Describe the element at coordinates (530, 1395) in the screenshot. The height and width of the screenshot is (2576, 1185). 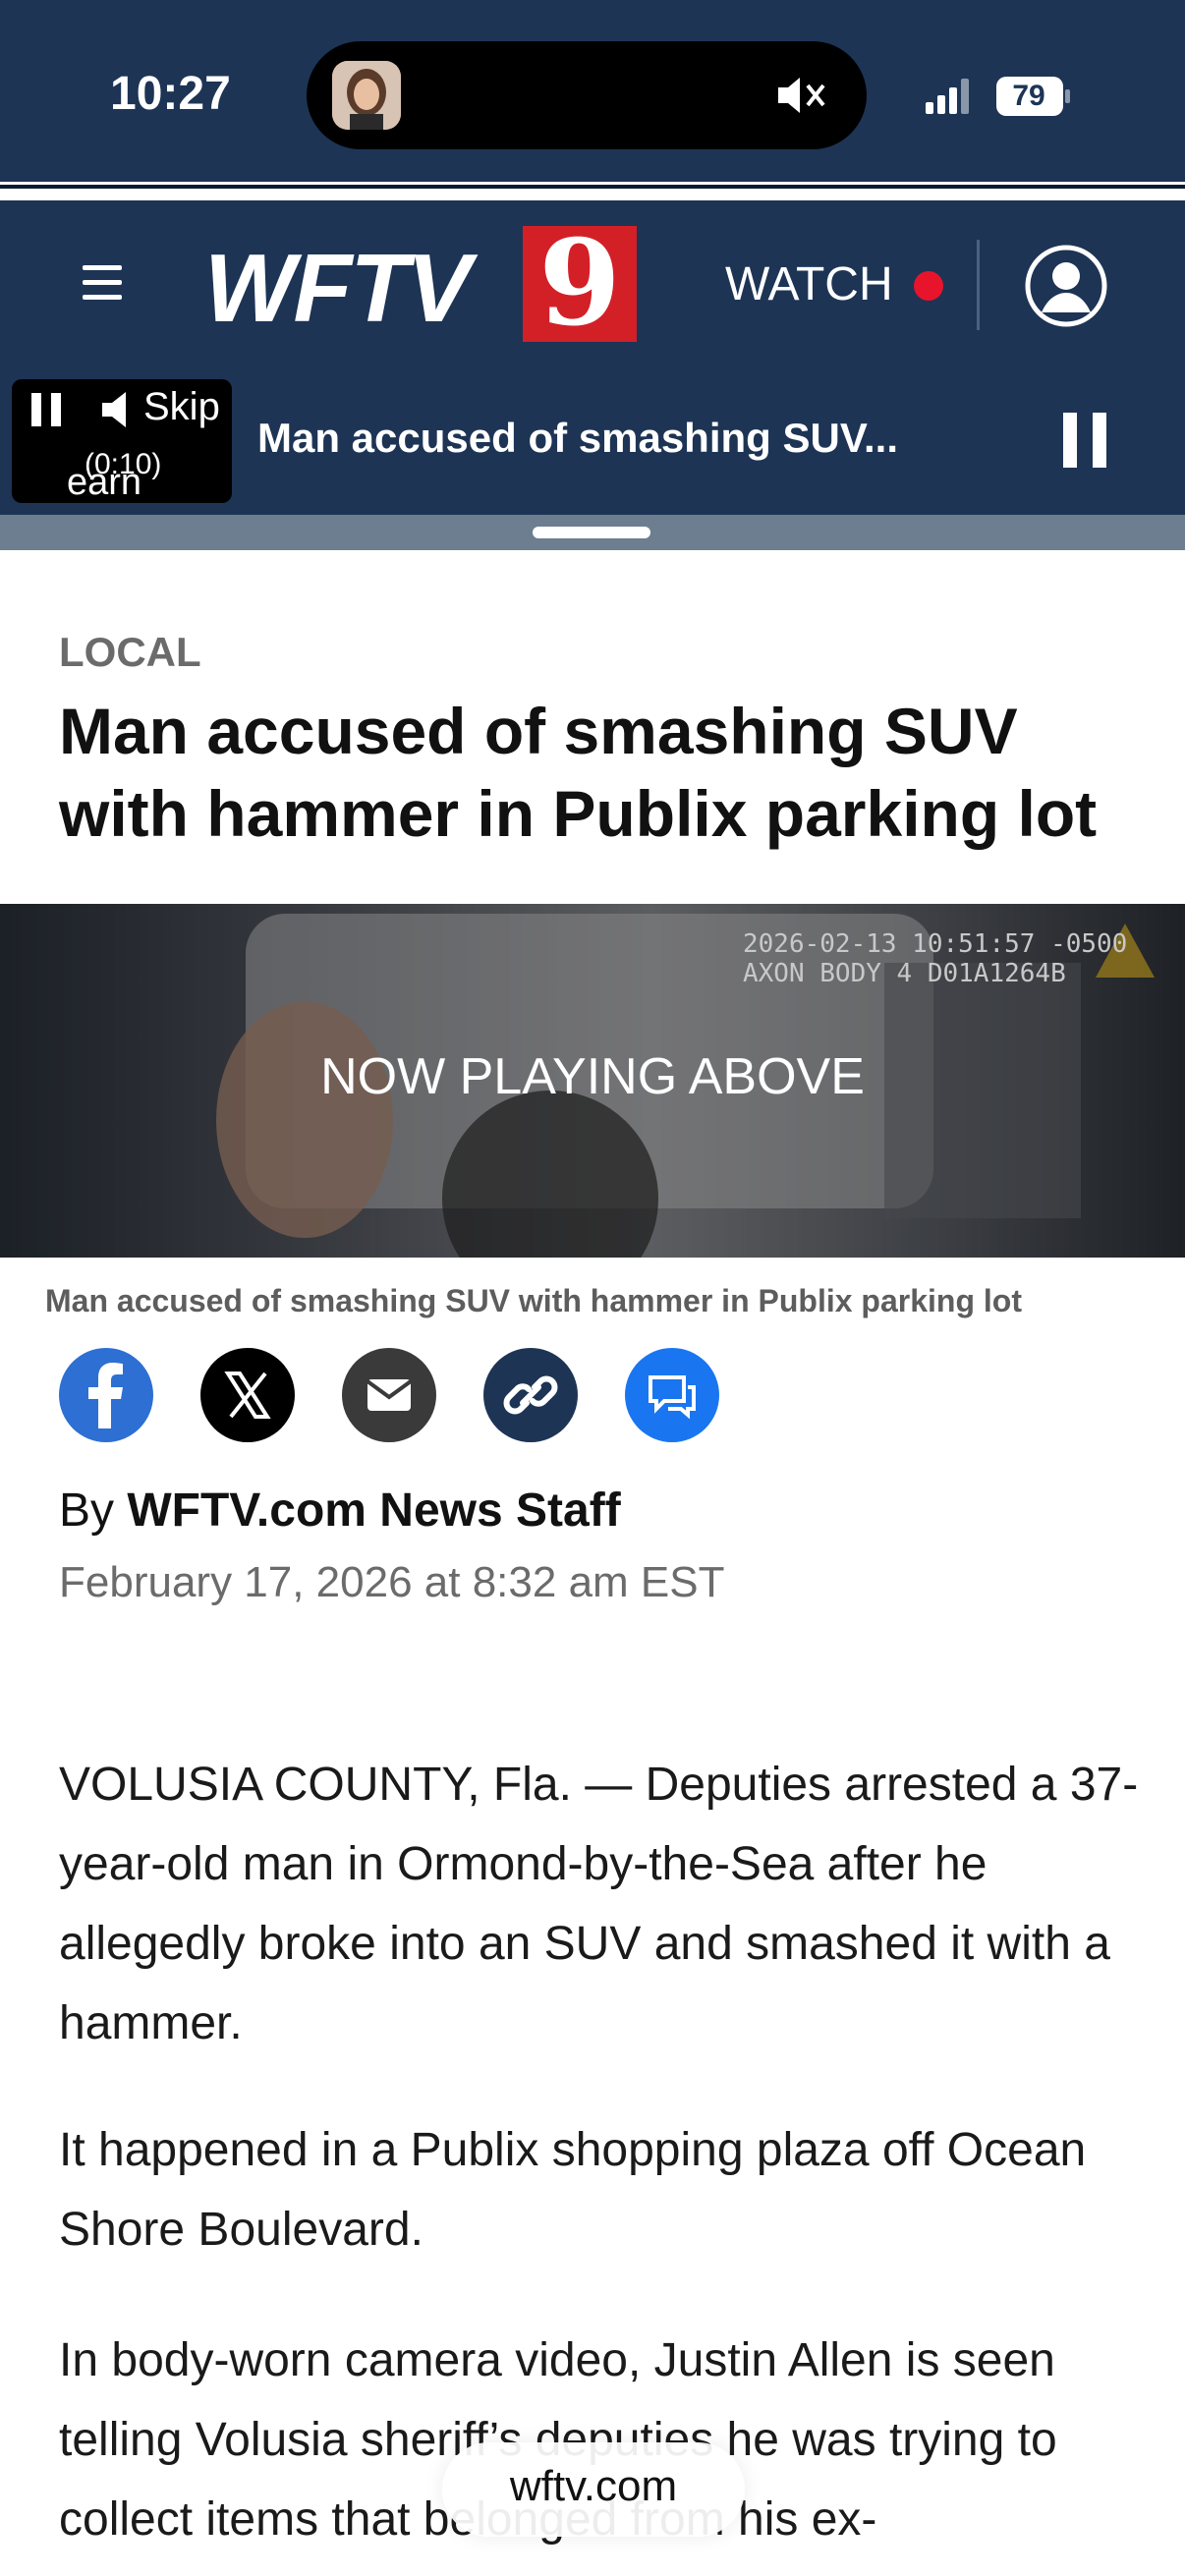
I see `link-icon` at that location.